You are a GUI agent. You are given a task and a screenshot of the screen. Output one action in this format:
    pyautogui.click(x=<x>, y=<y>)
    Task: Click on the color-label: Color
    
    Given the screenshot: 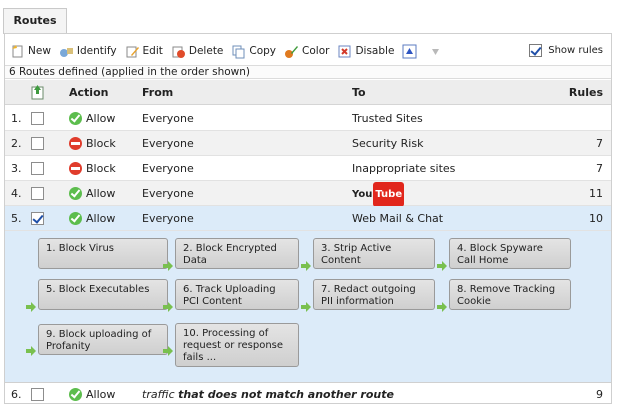 What is the action you would take?
    pyautogui.click(x=316, y=51)
    